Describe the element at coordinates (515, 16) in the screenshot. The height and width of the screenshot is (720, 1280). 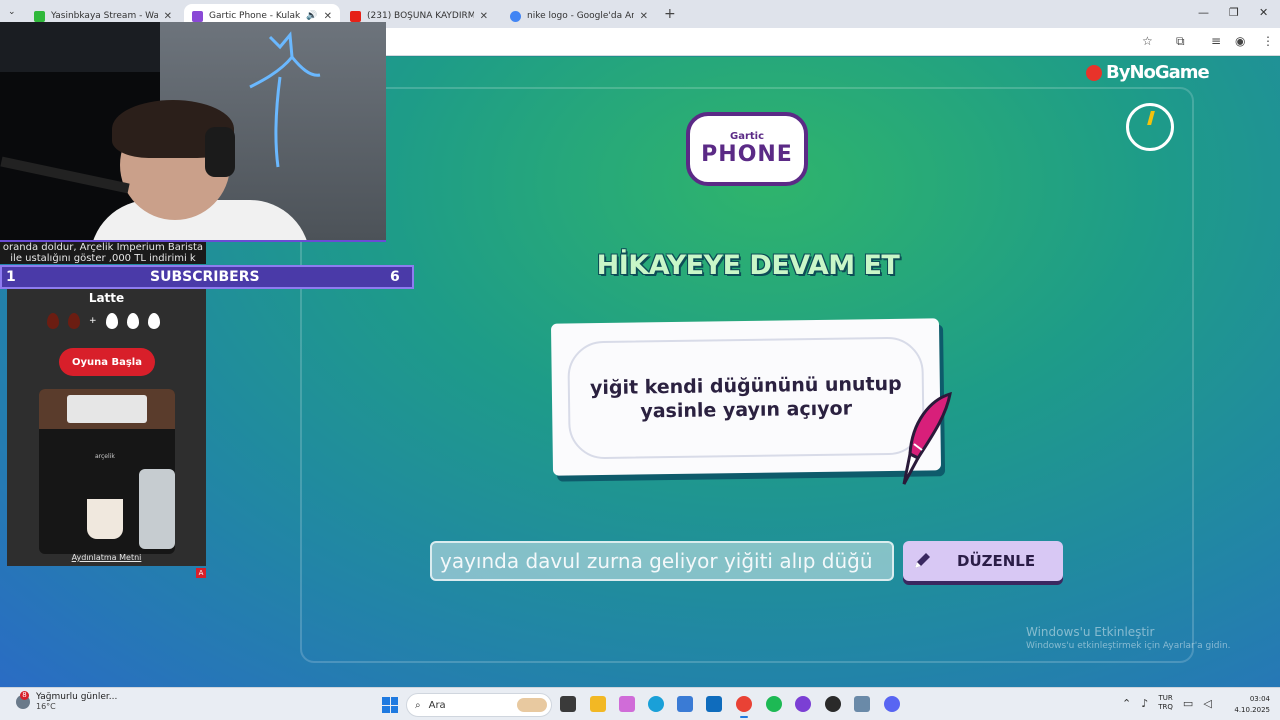
I see `google-favicon-icon` at that location.